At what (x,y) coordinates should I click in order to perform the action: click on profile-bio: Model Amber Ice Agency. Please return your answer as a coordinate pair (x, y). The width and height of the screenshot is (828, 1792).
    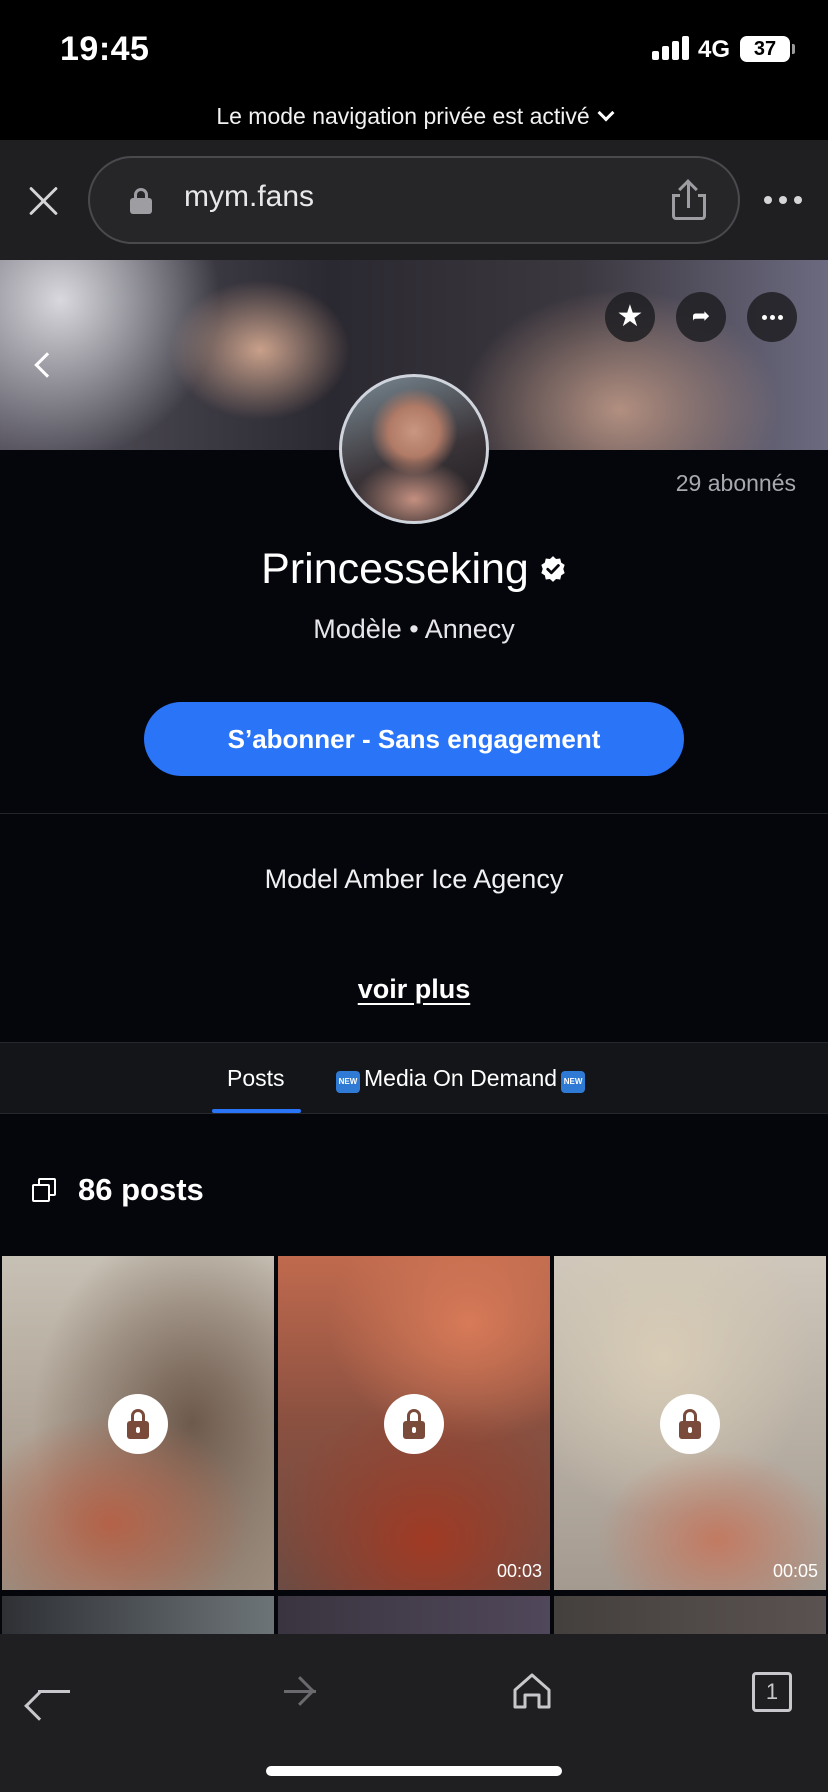
    Looking at the image, I should click on (414, 879).